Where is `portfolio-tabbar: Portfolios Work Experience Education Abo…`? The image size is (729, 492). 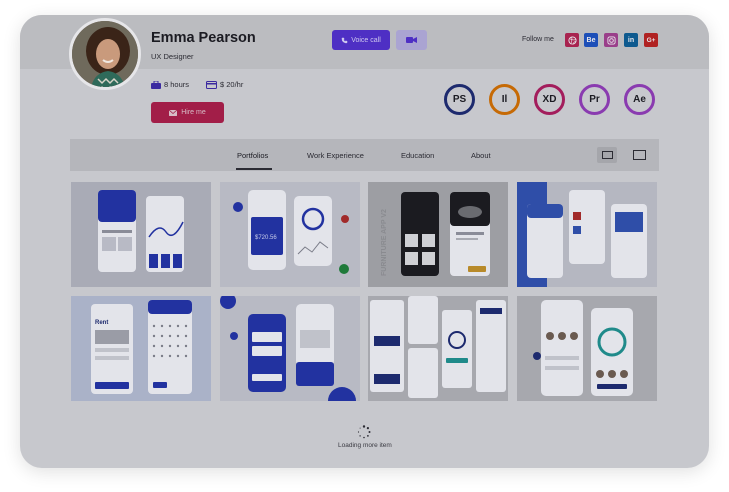 portfolio-tabbar: Portfolios Work Experience Education Abo… is located at coordinates (364, 155).